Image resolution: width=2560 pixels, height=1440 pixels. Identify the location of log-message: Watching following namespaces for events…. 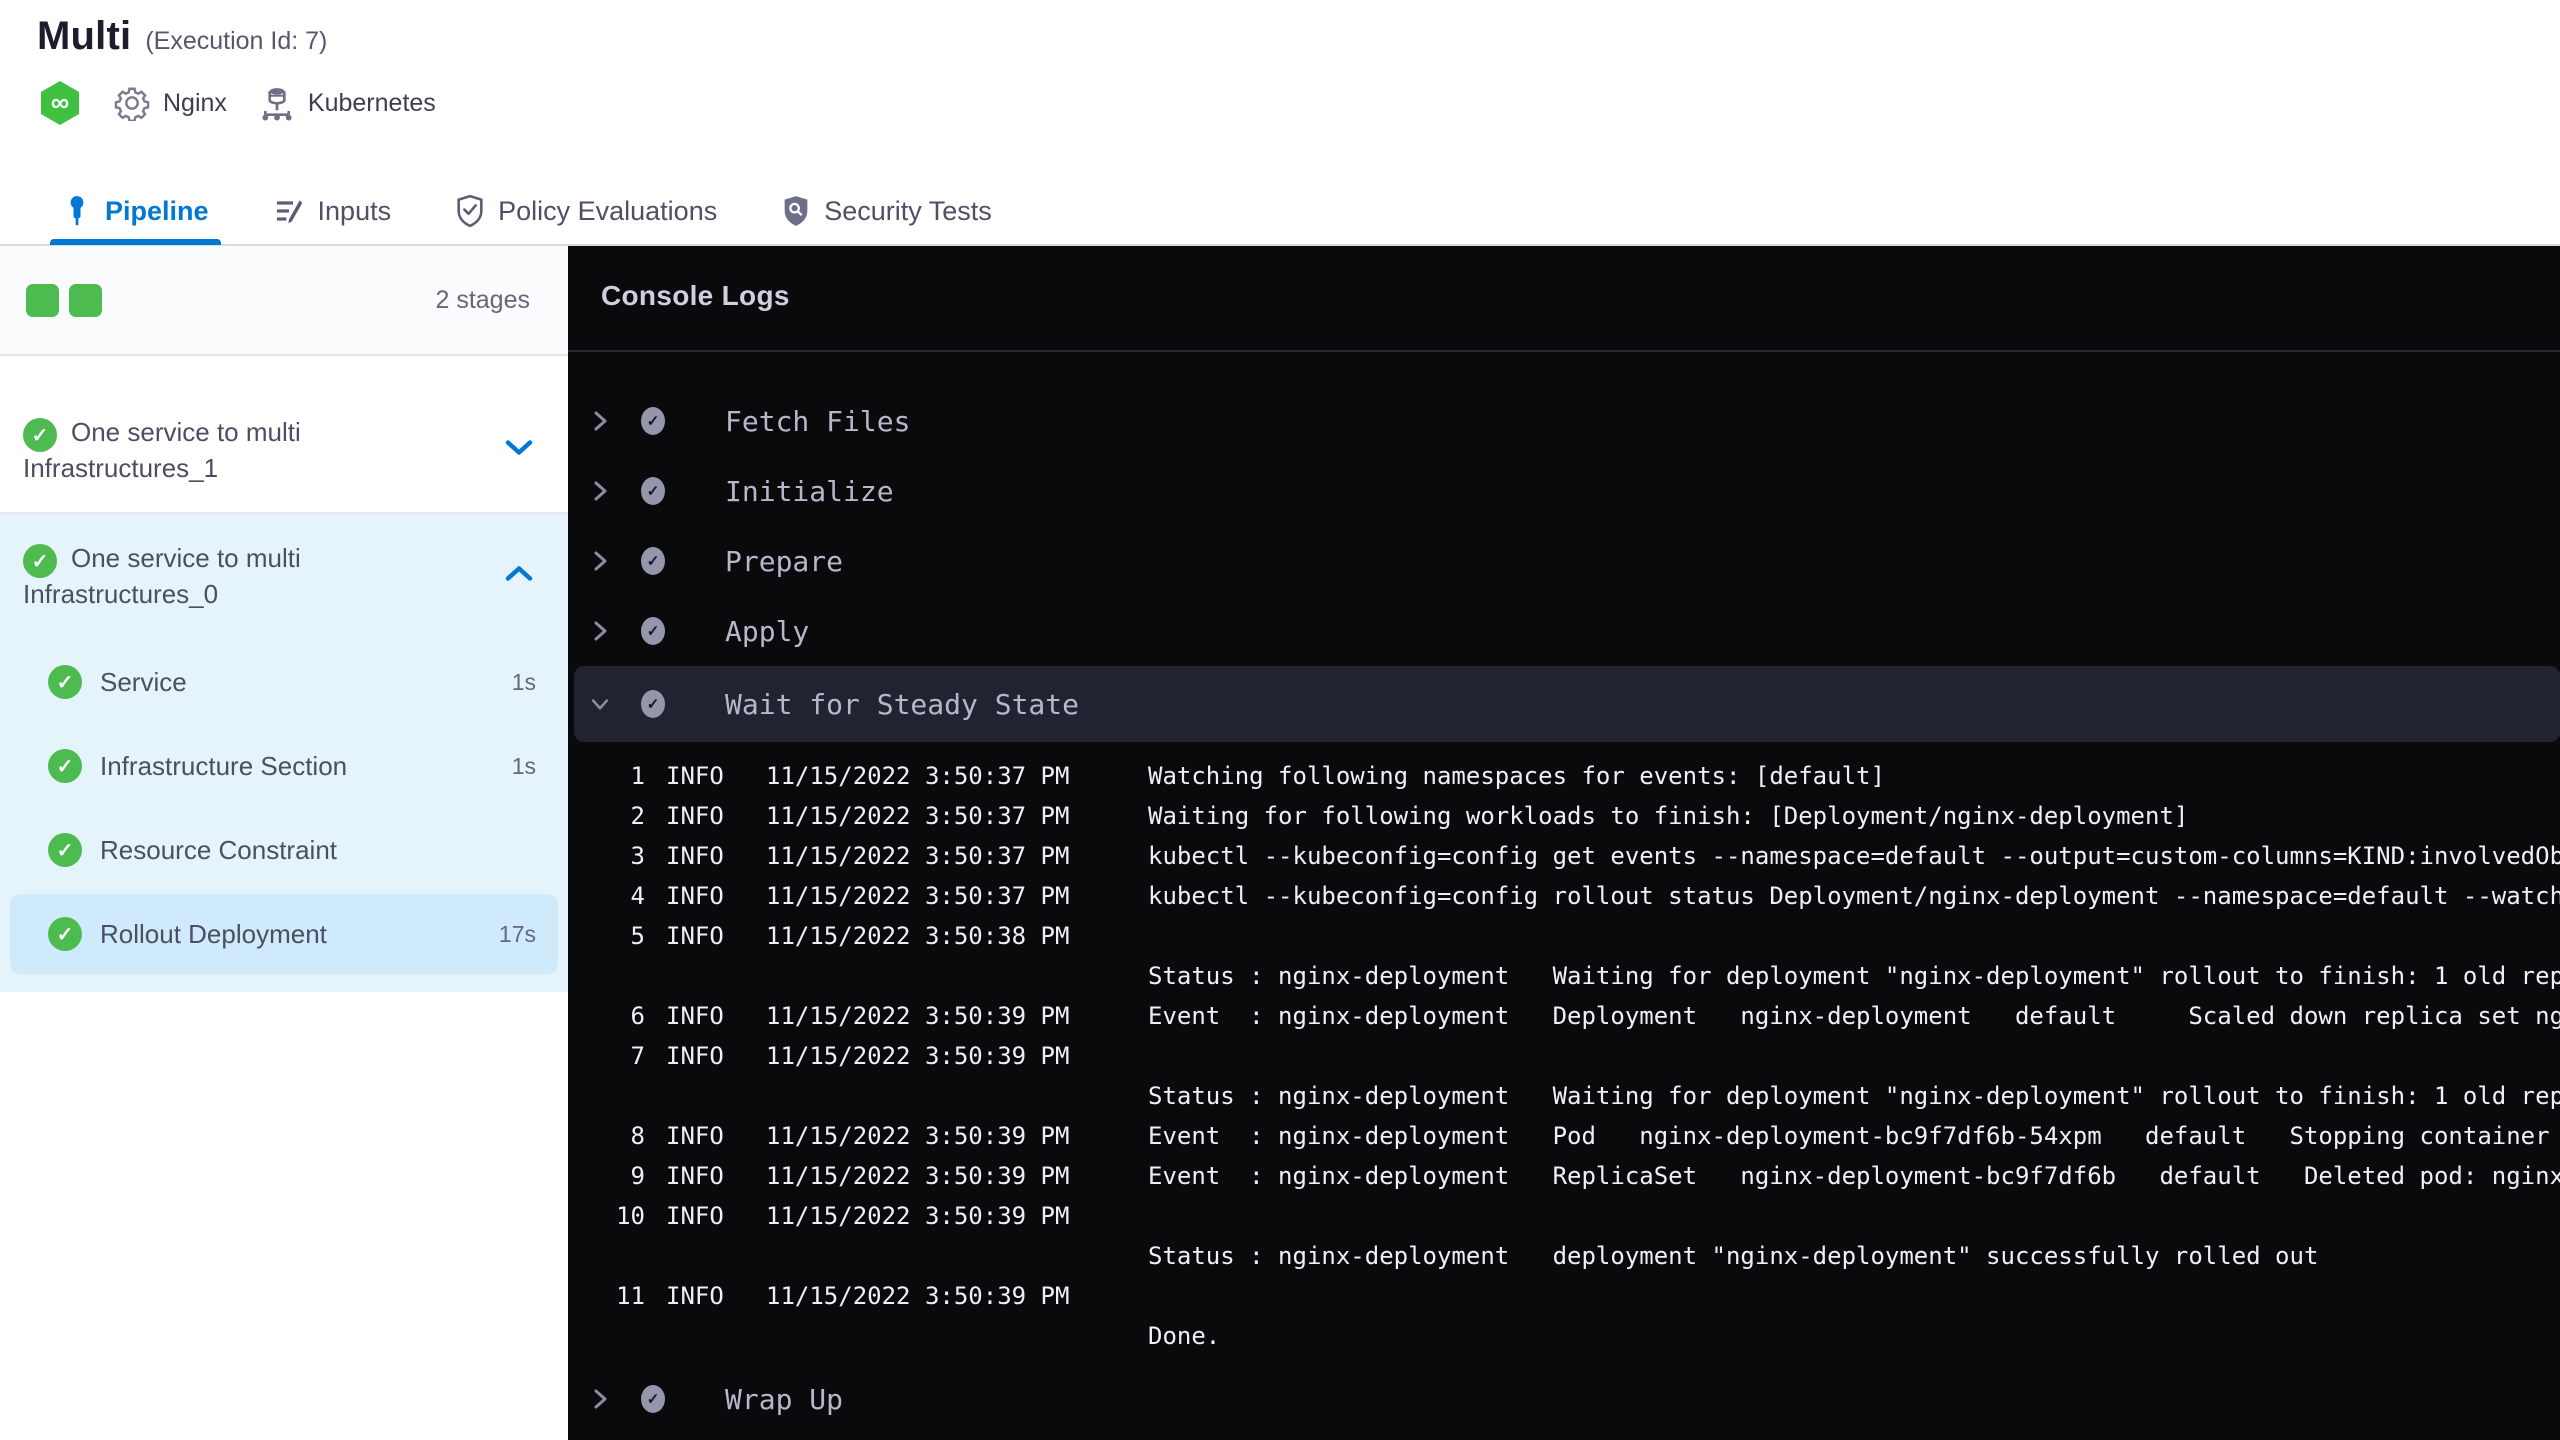
(1516, 776).